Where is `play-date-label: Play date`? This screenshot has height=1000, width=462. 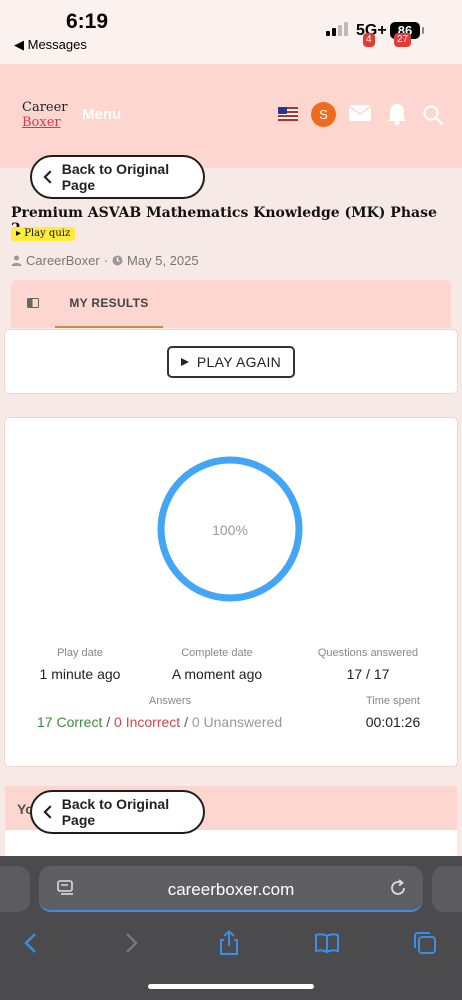 play-date-label: Play date is located at coordinates (80, 653).